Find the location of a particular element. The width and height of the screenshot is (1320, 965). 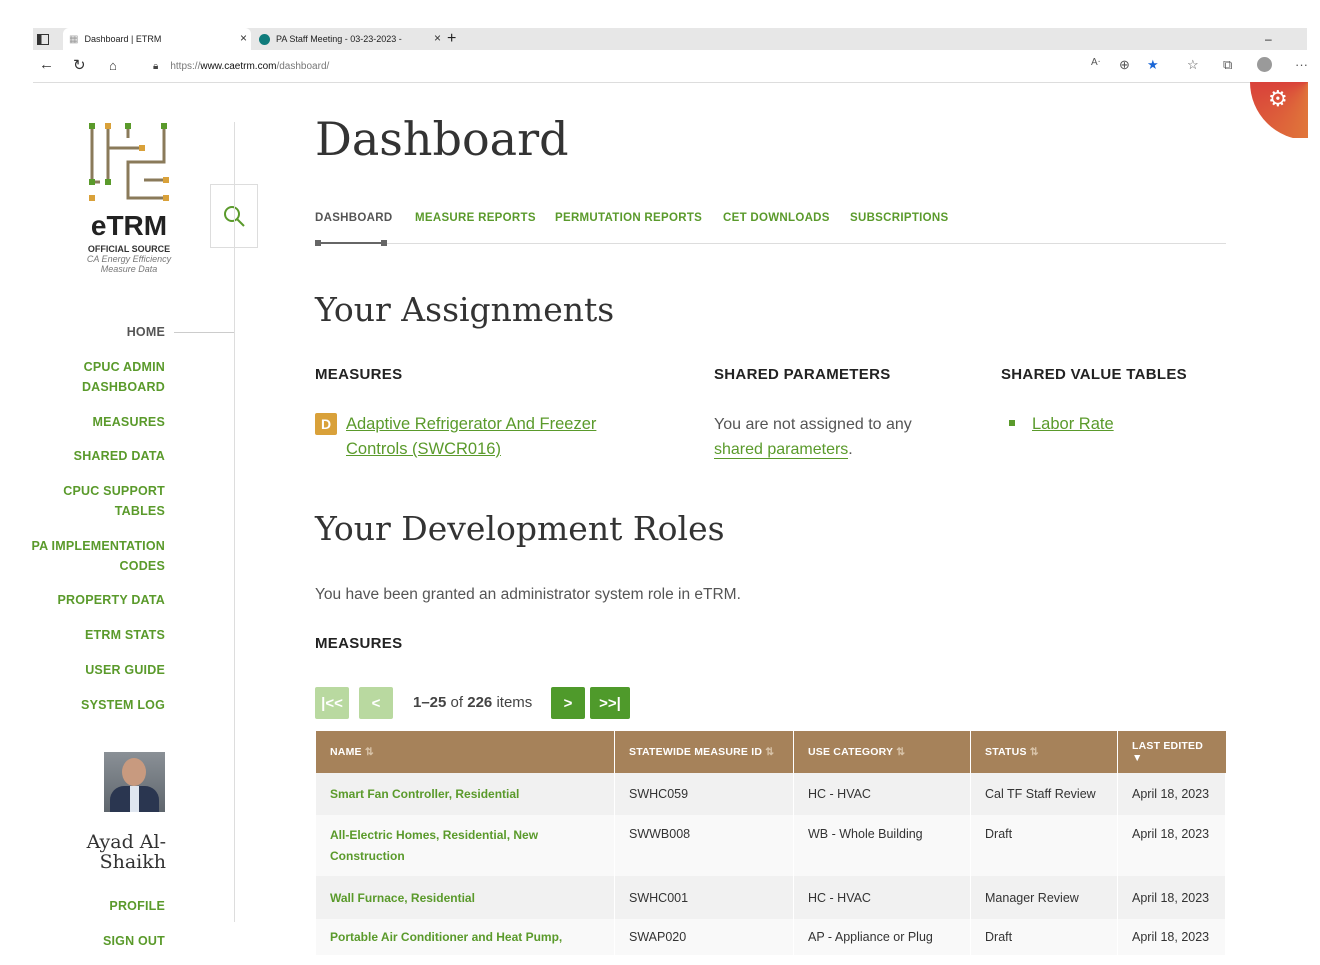

sidebar-item-label: TABLES is located at coordinates (139, 511).